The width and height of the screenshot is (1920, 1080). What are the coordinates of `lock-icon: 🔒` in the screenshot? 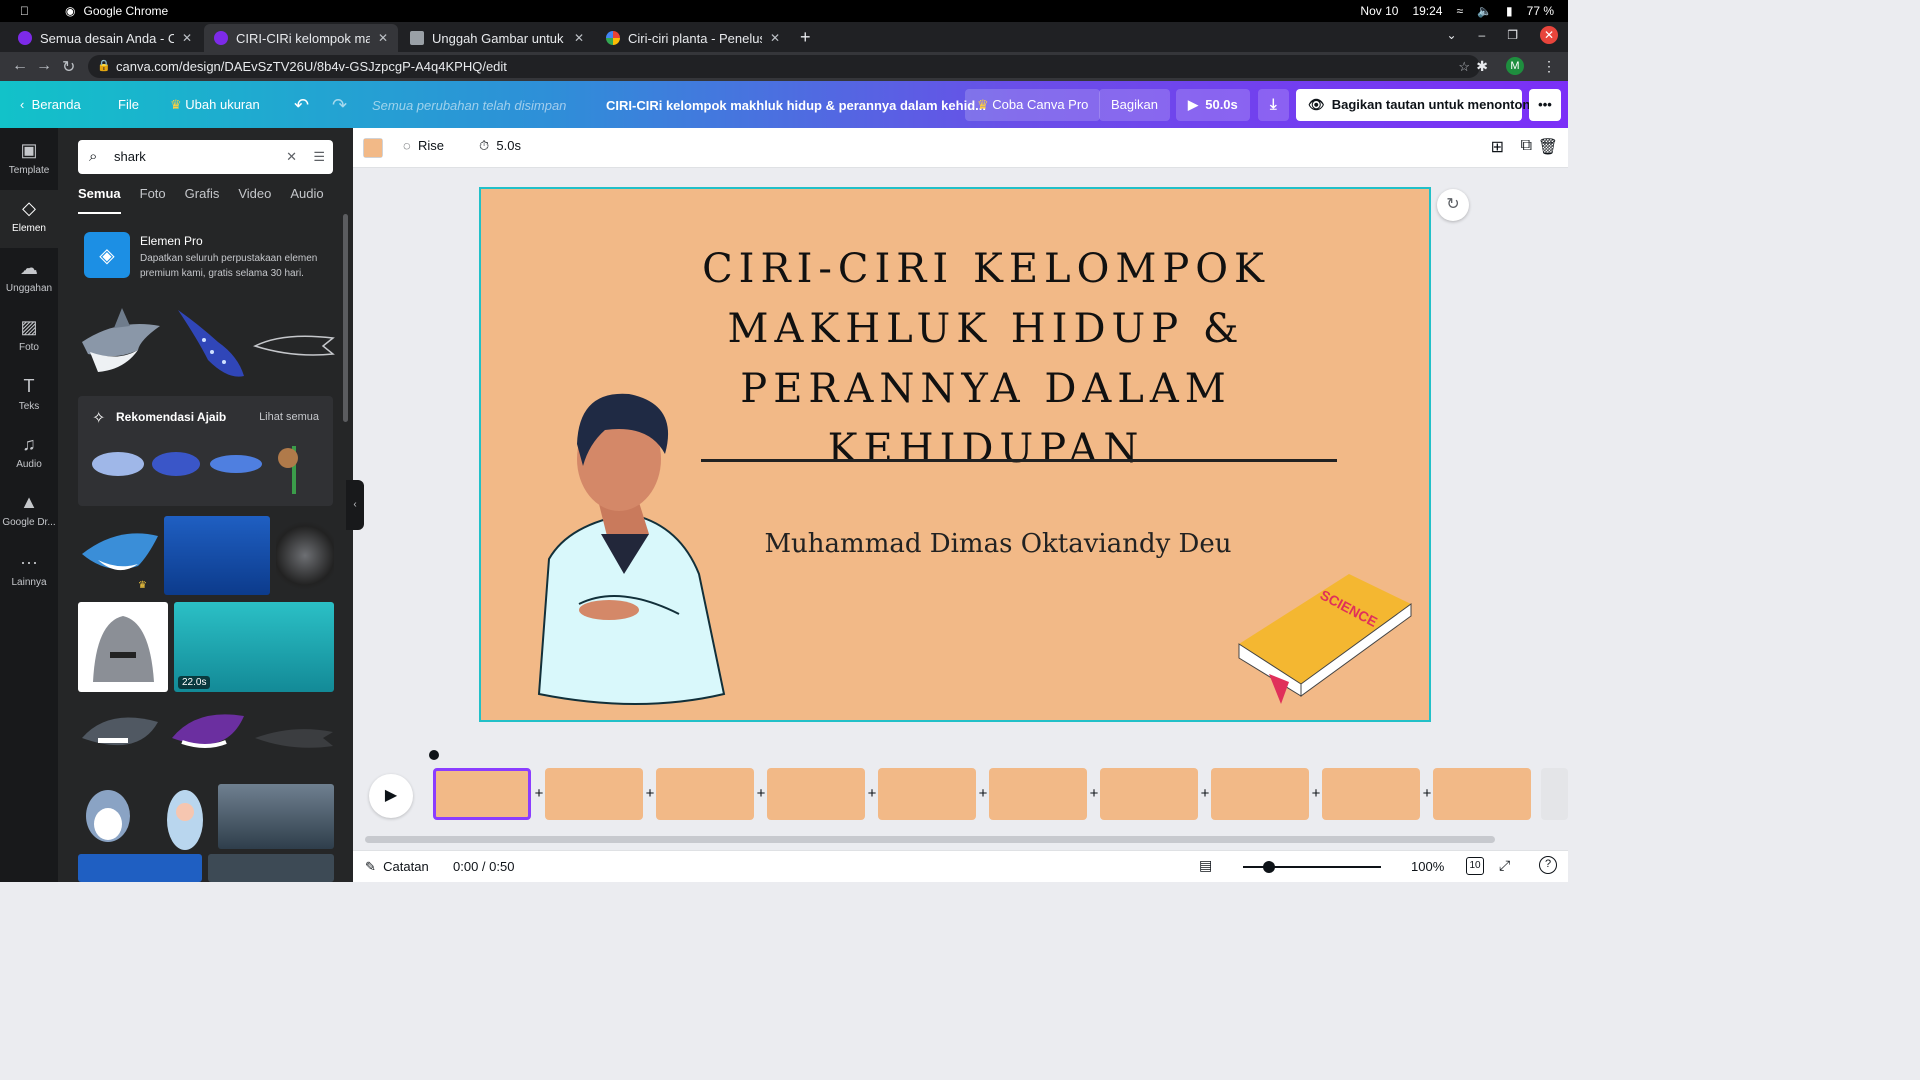 It's located at (104, 66).